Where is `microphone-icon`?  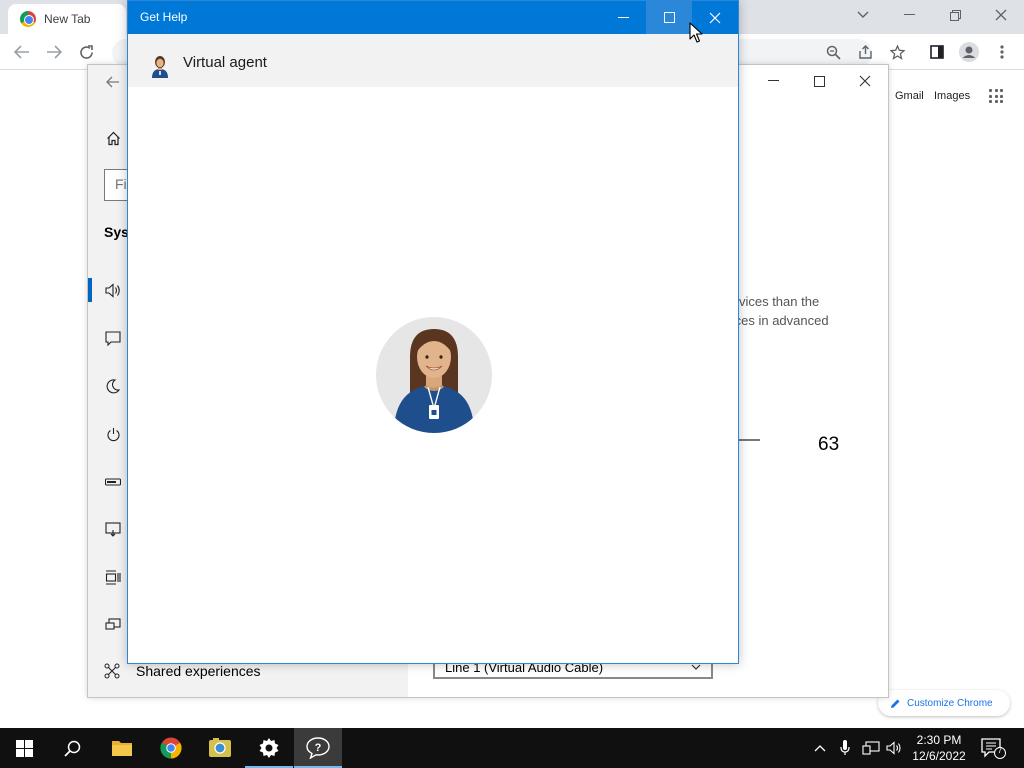
microphone-icon is located at coordinates (845, 748).